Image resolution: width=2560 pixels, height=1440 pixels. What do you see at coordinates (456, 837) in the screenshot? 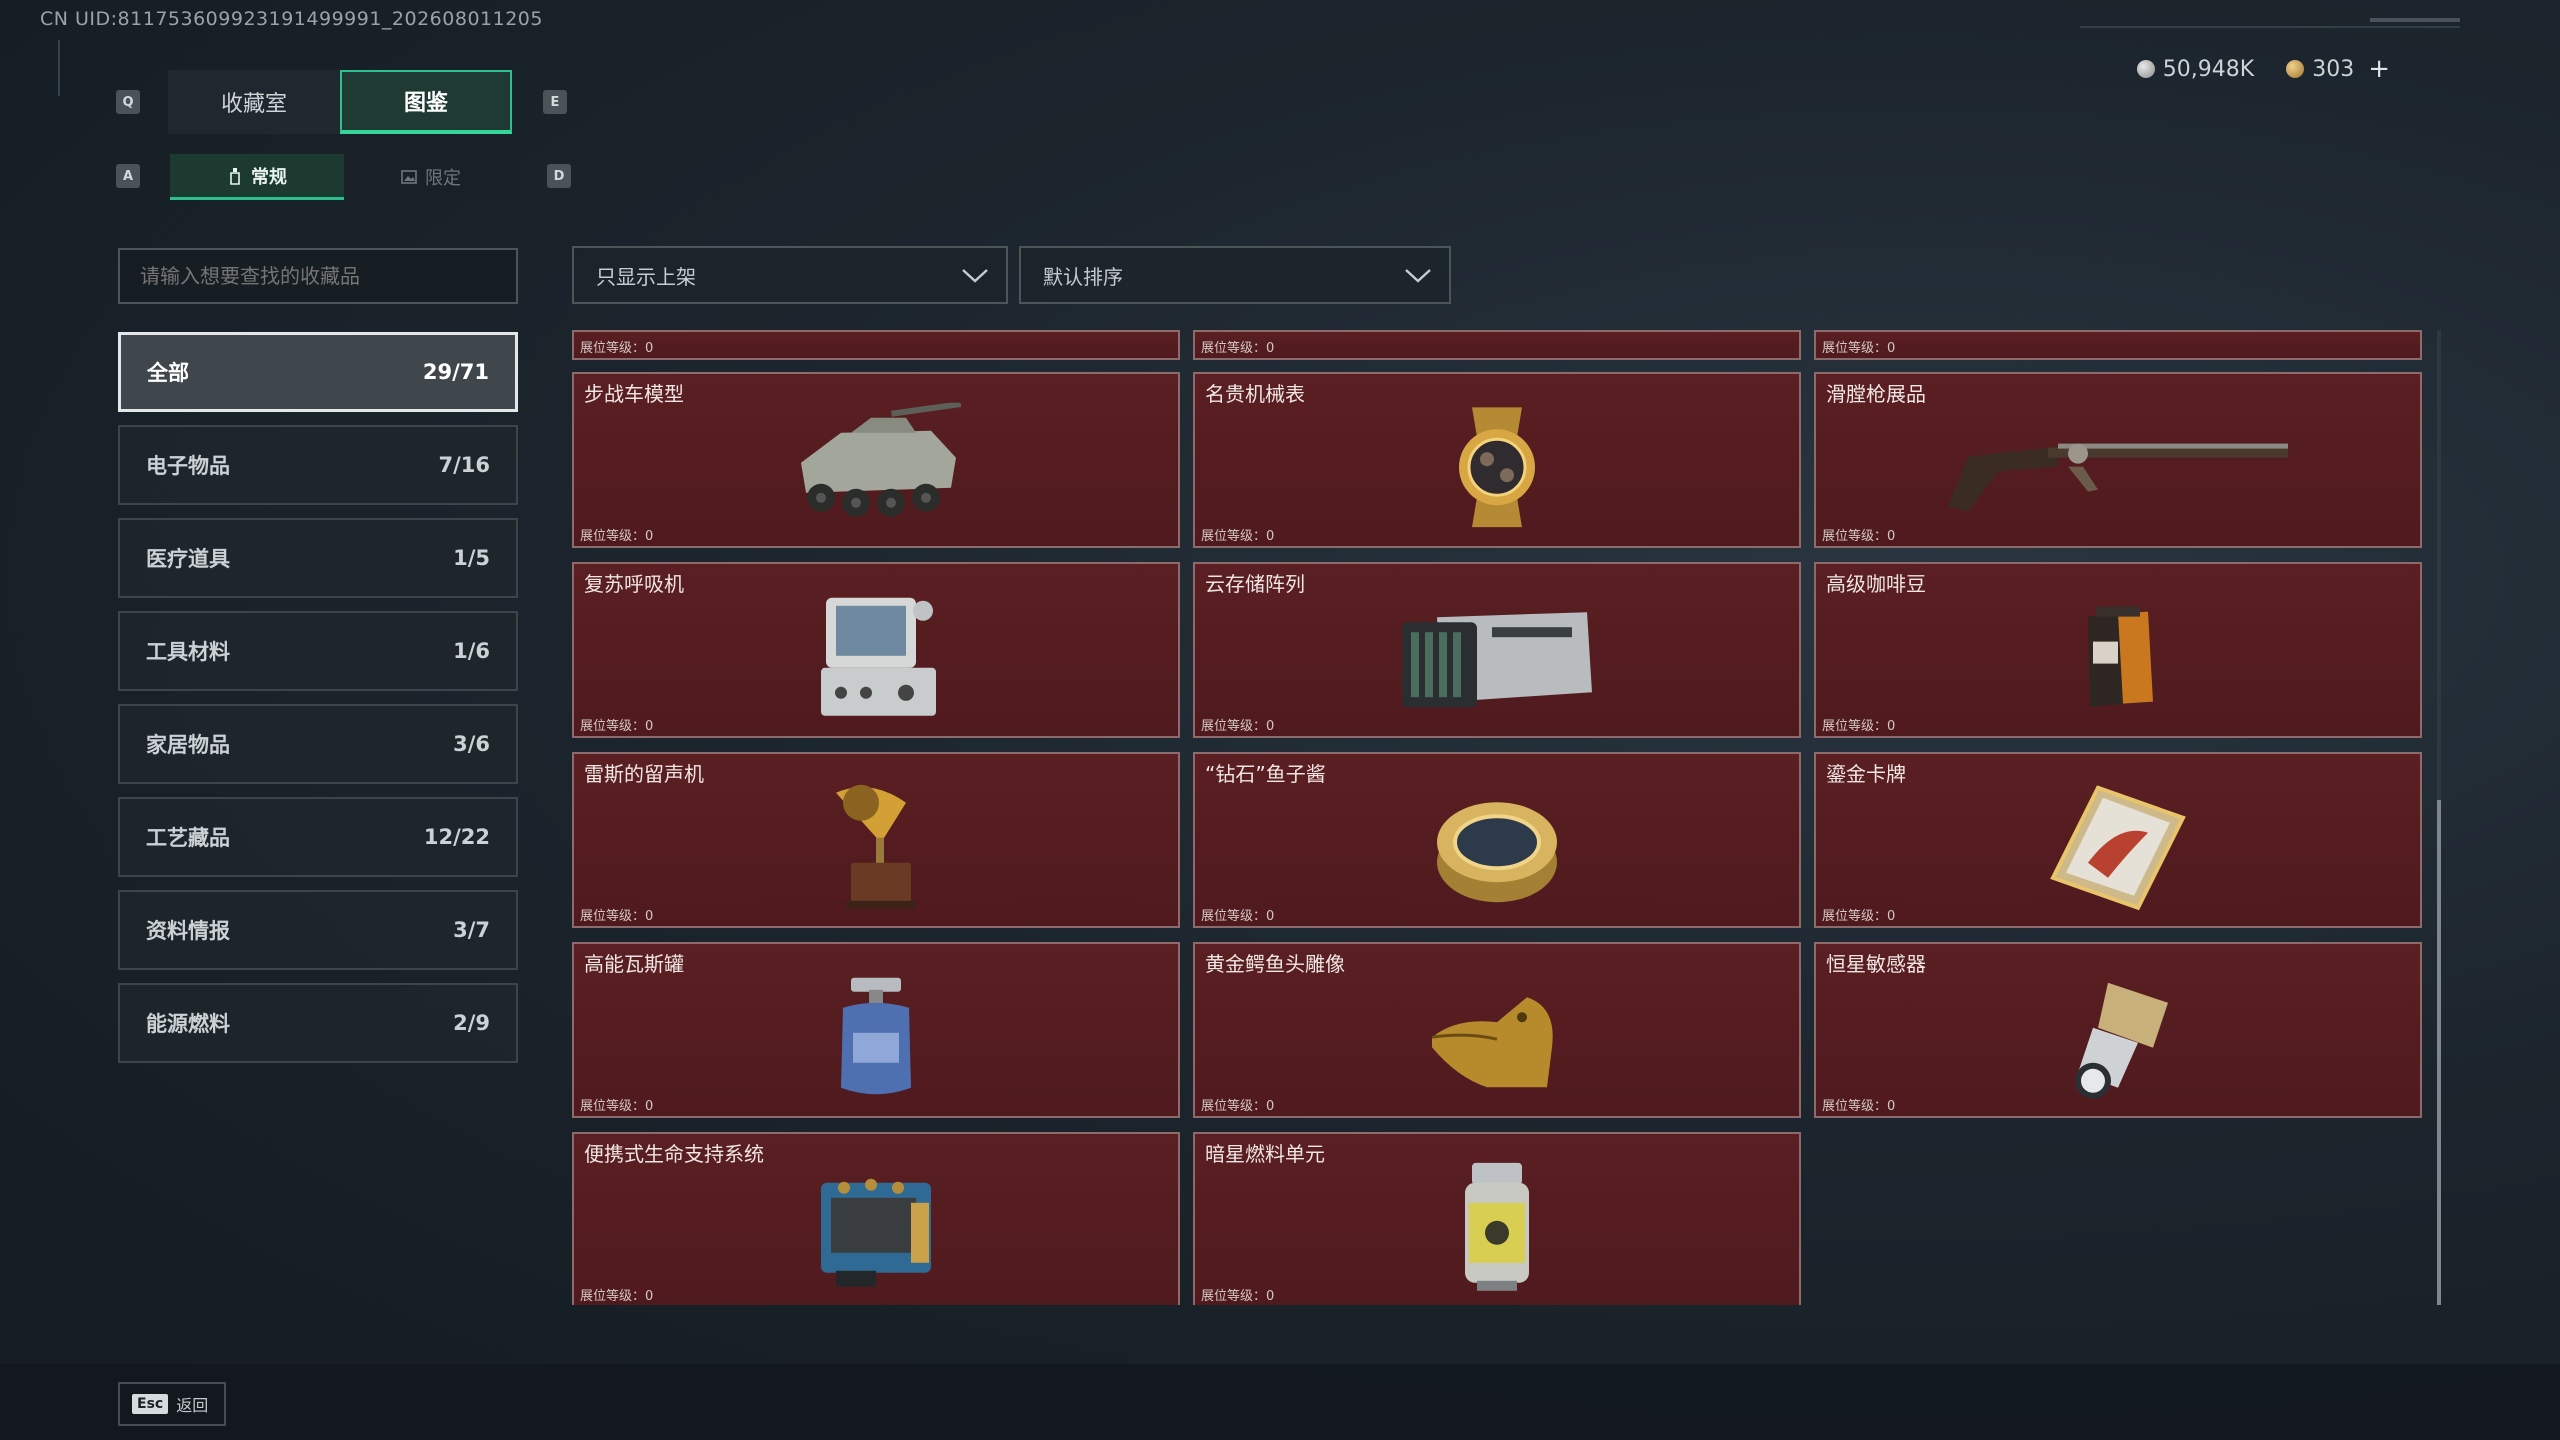
I see `category-count: 12/22` at bounding box center [456, 837].